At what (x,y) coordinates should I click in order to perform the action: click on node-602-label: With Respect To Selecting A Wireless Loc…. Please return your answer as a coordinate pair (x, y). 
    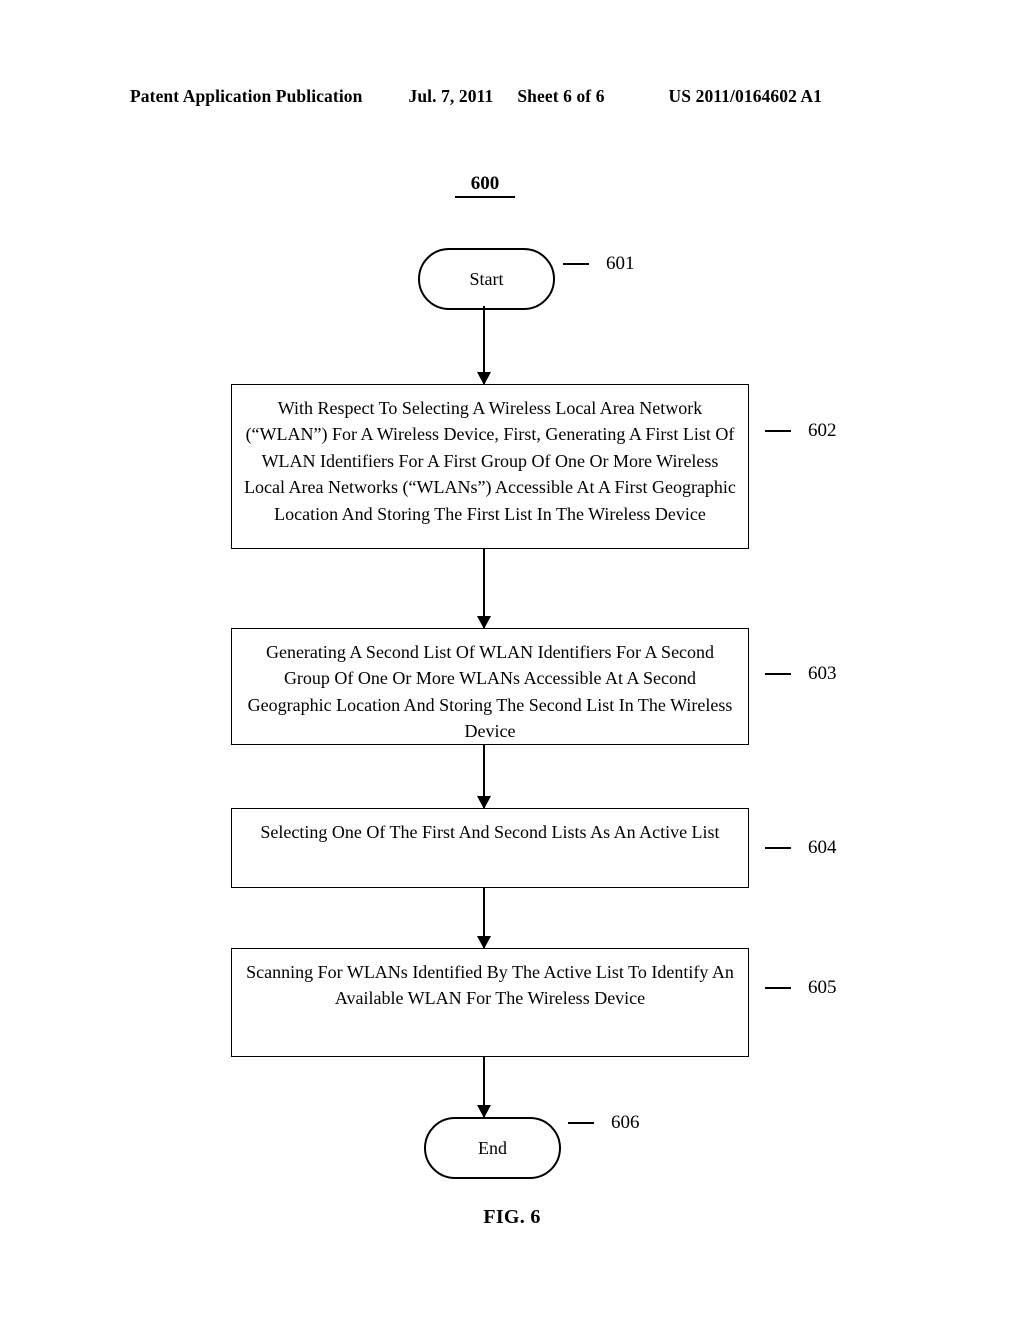
    Looking at the image, I should click on (490, 461).